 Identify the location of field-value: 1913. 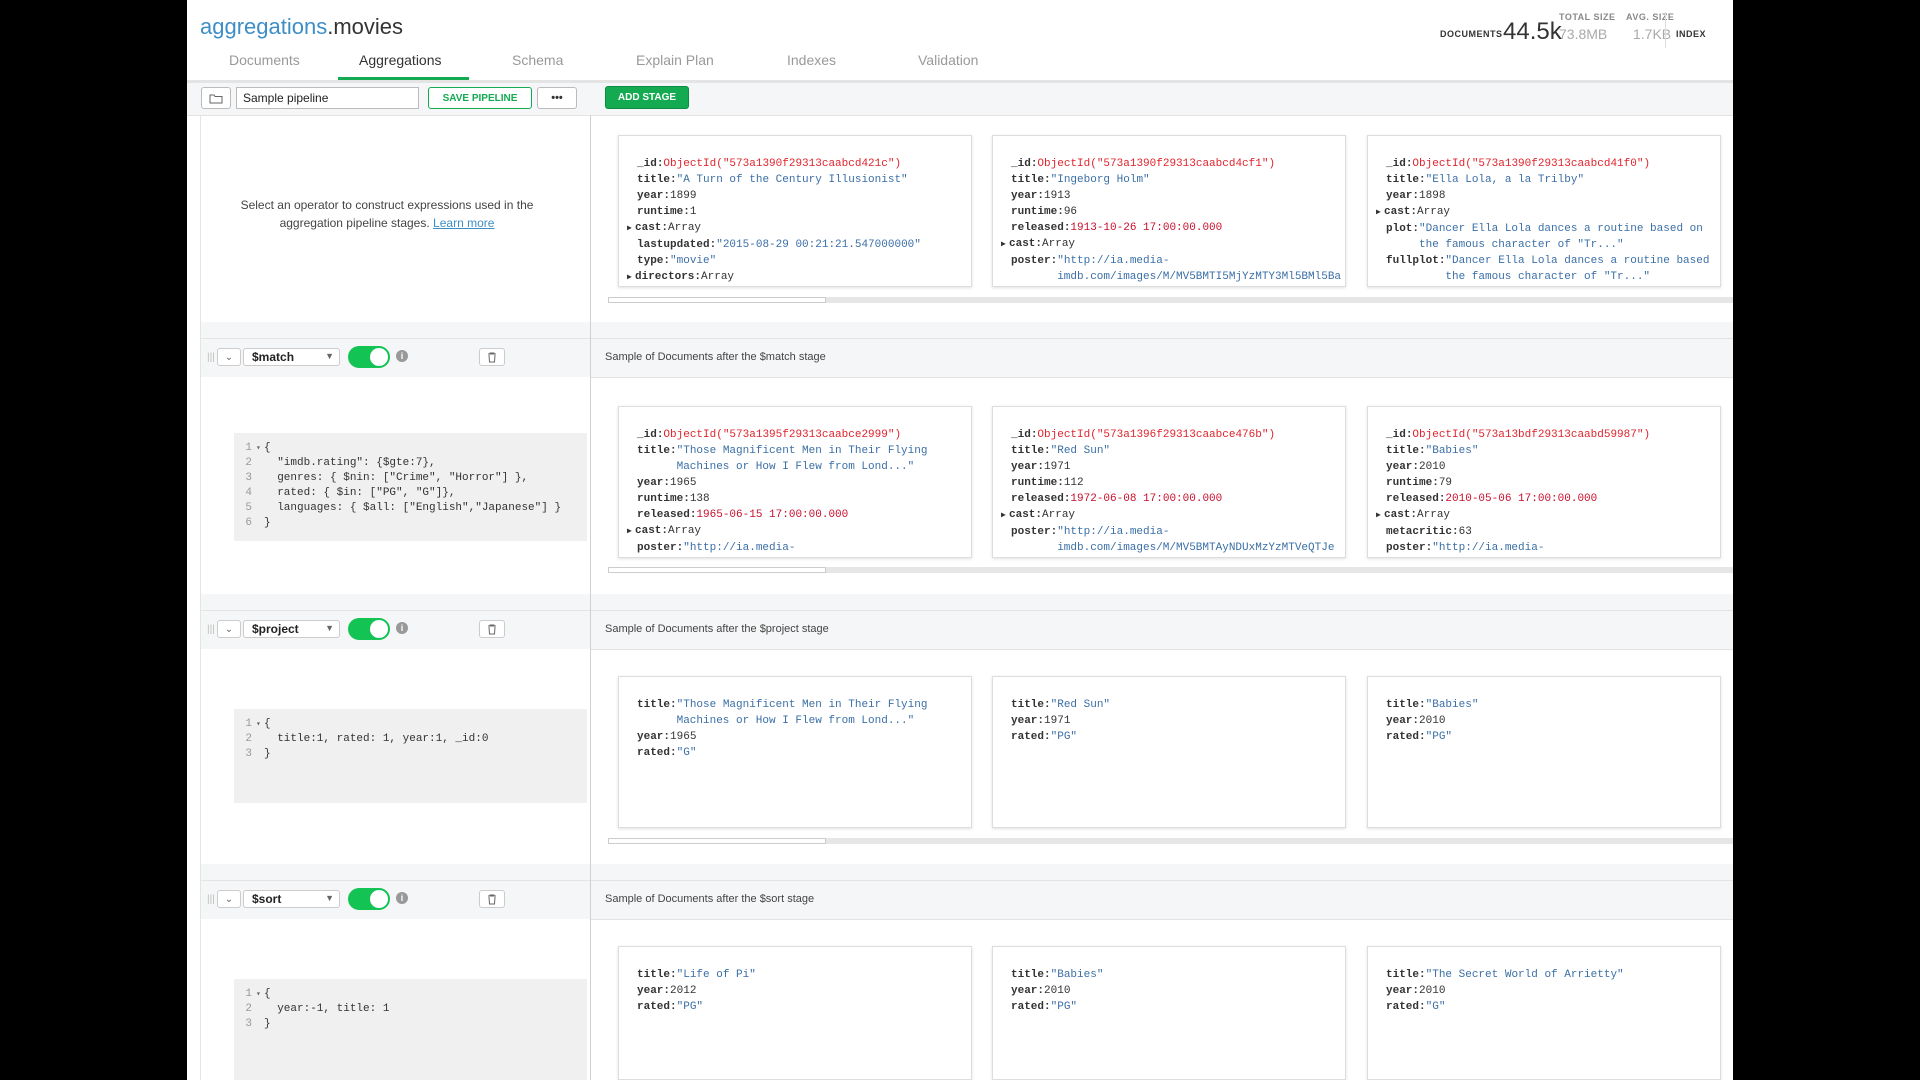
(1057, 196).